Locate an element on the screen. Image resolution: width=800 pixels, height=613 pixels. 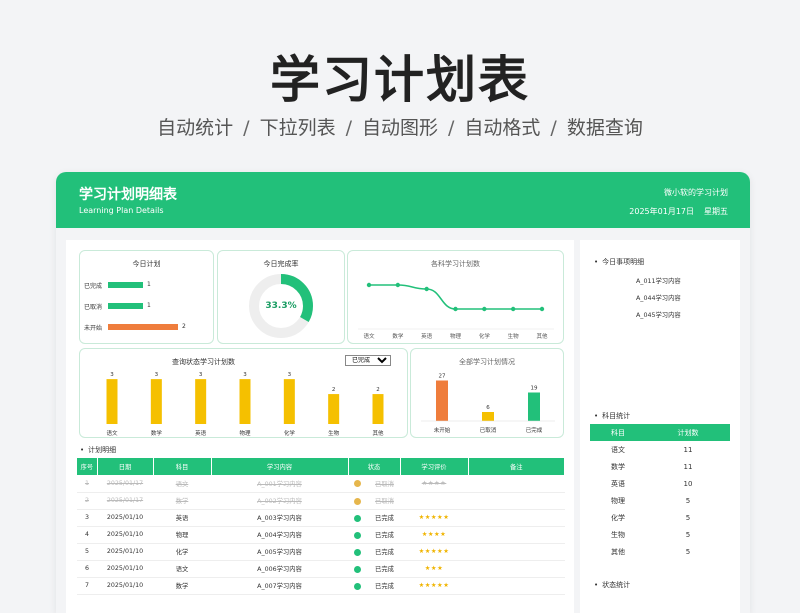
rating-cell is located at coordinates (434, 501).